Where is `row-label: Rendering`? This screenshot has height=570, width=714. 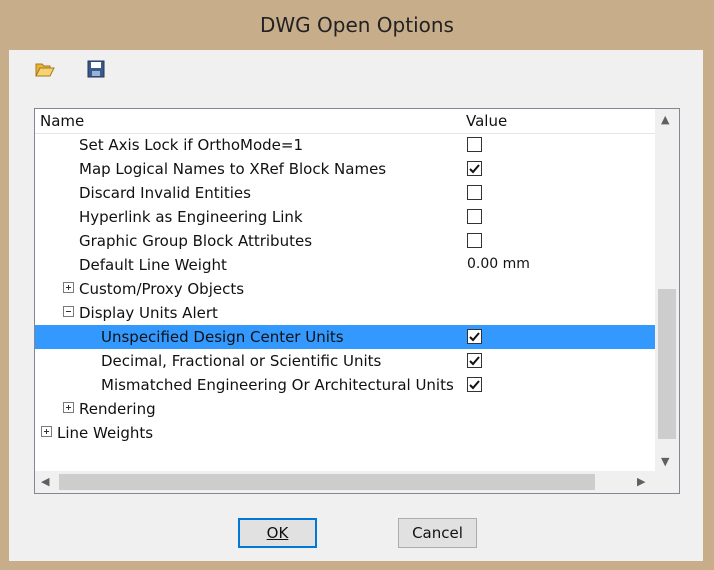
row-label: Rendering is located at coordinates (117, 409).